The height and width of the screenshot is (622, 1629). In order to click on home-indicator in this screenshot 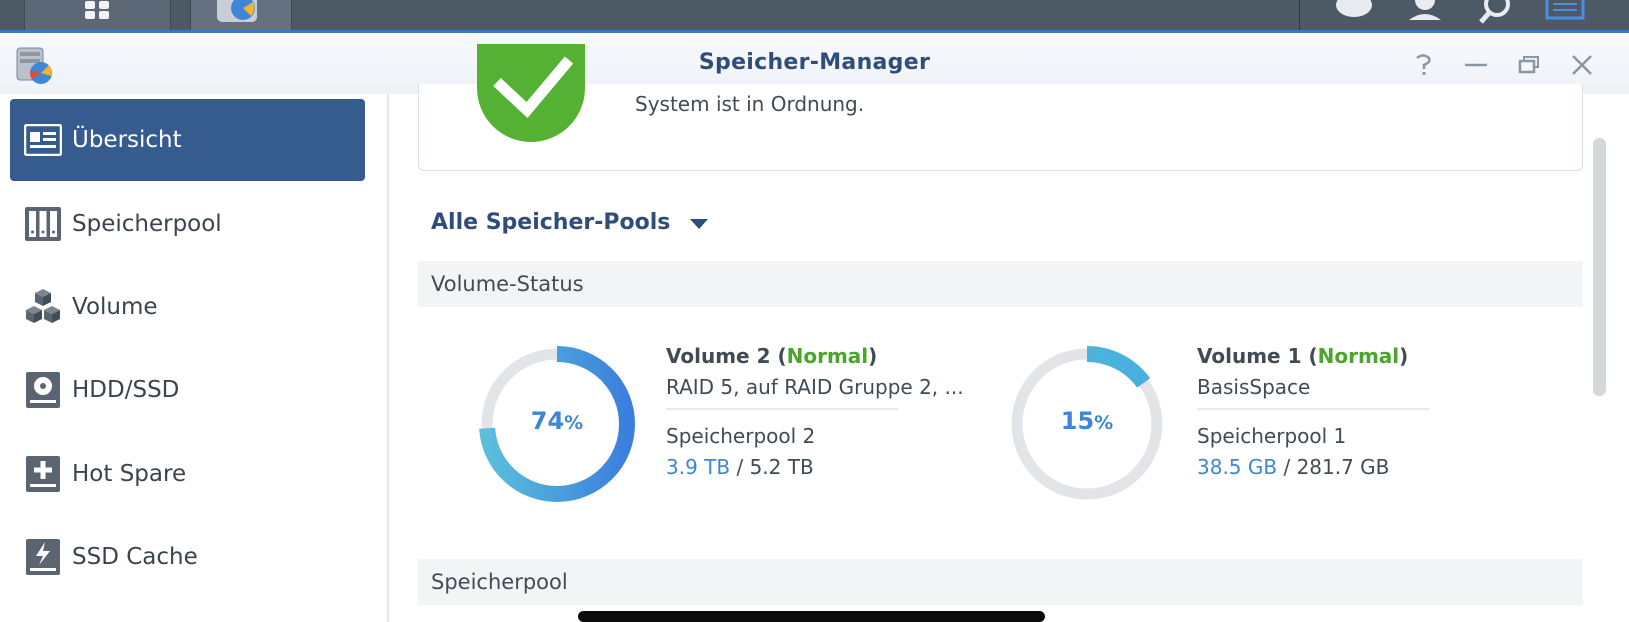, I will do `click(811, 616)`.